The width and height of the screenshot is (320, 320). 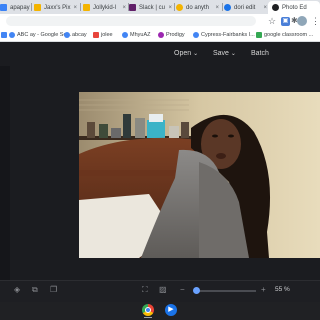 I want to click on tab-label: Jollykid-l, so click(x=105, y=7).